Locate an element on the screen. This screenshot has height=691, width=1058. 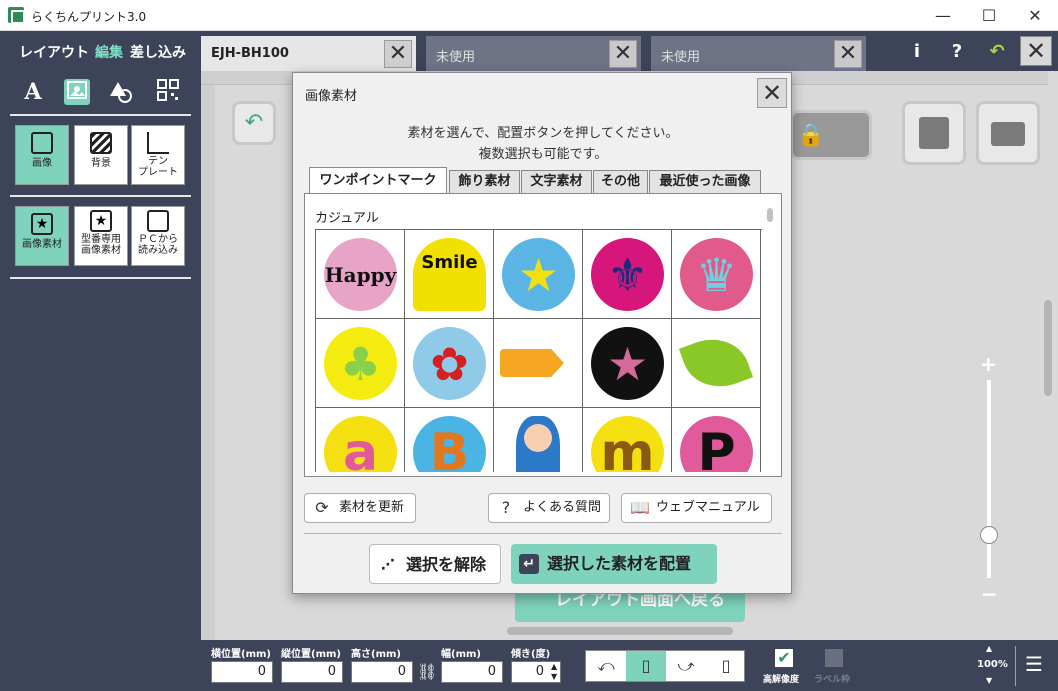
material-star-blue-icon: ★ is located at coordinates (538, 274).